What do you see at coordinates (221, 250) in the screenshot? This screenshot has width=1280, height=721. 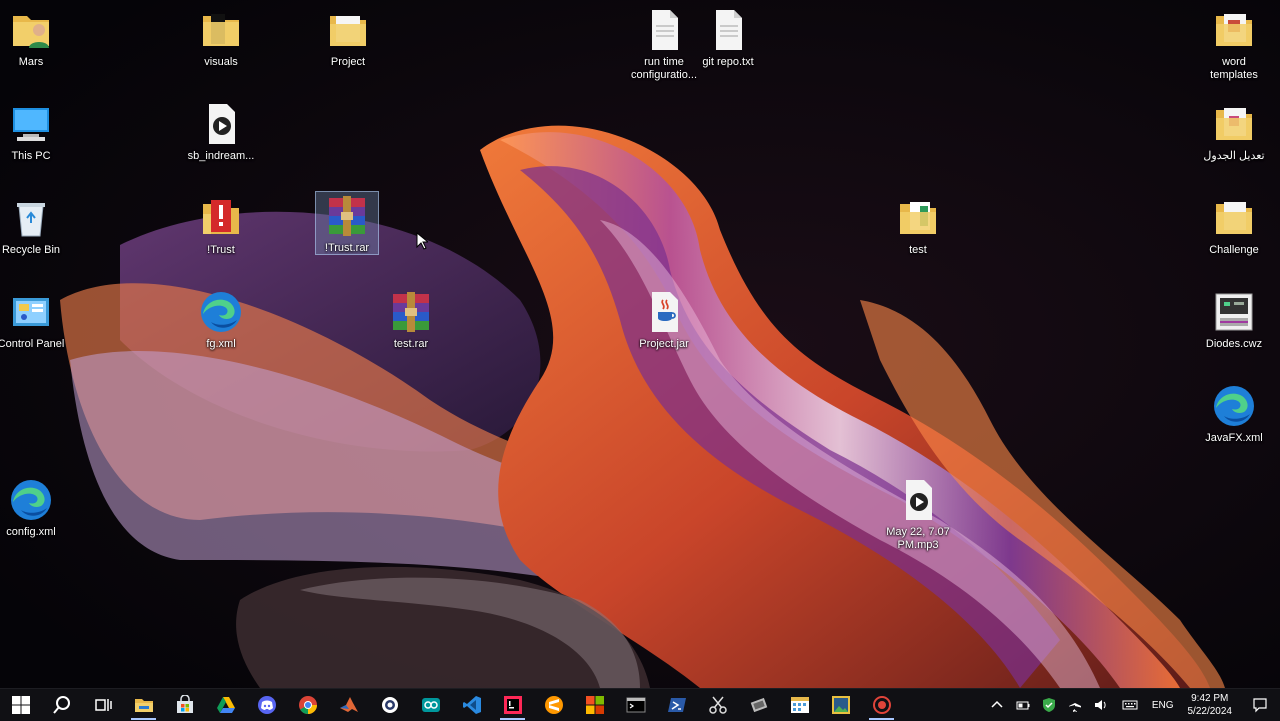 I see `desktop-icon-label: !Trust` at bounding box center [221, 250].